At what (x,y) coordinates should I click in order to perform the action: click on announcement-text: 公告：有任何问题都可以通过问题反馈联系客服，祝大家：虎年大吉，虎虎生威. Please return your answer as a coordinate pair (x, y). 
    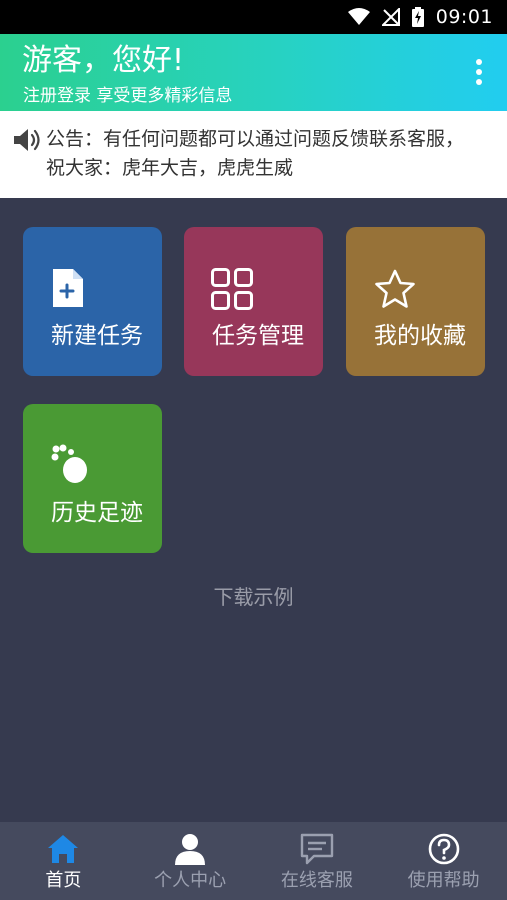
    Looking at the image, I should click on (255, 153).